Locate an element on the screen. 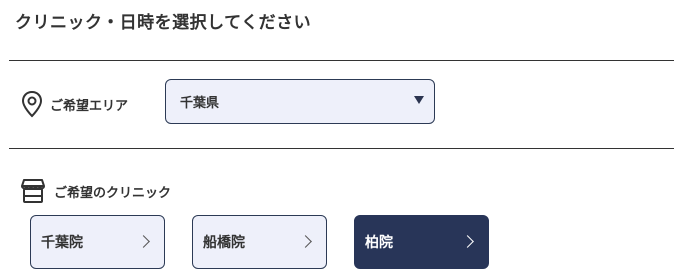 This screenshot has width=681, height=279. area-row-label: ご希望エリア is located at coordinates (74, 104).